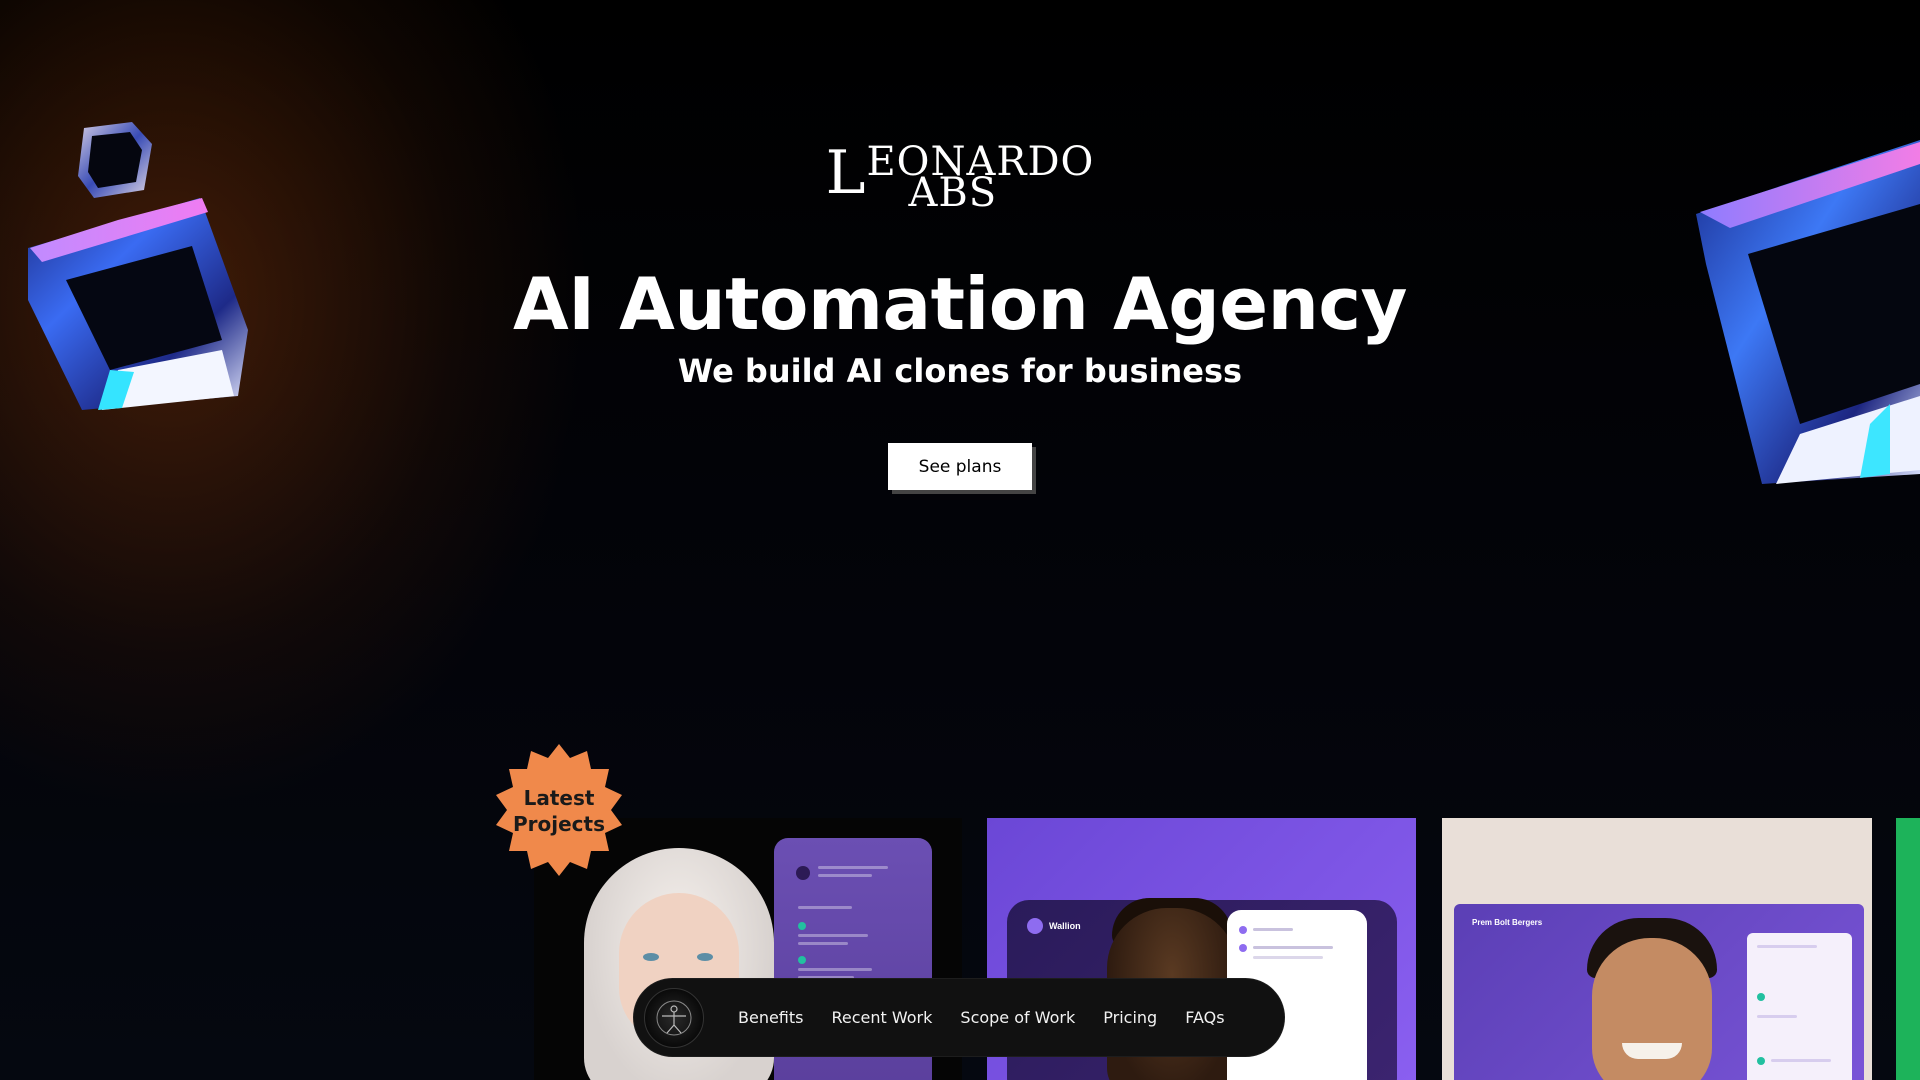 The height and width of the screenshot is (1080, 1920). What do you see at coordinates (558, 824) in the screenshot?
I see `badge-line-2: Projects` at bounding box center [558, 824].